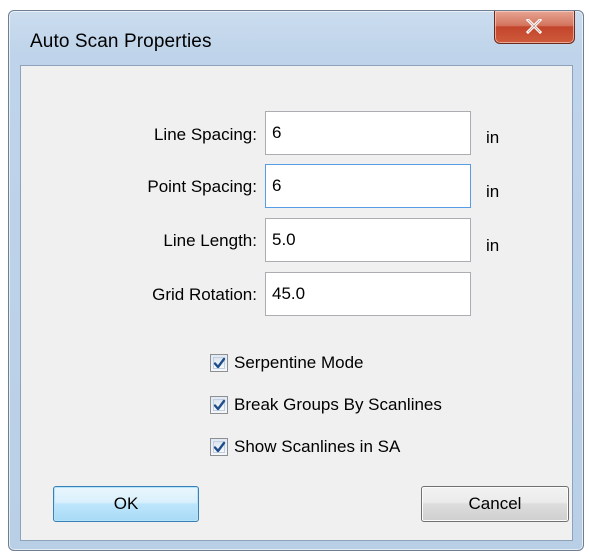 This screenshot has width=589, height=556. What do you see at coordinates (205, 134) in the screenshot?
I see `line-spacing-label: Line Spacing:` at bounding box center [205, 134].